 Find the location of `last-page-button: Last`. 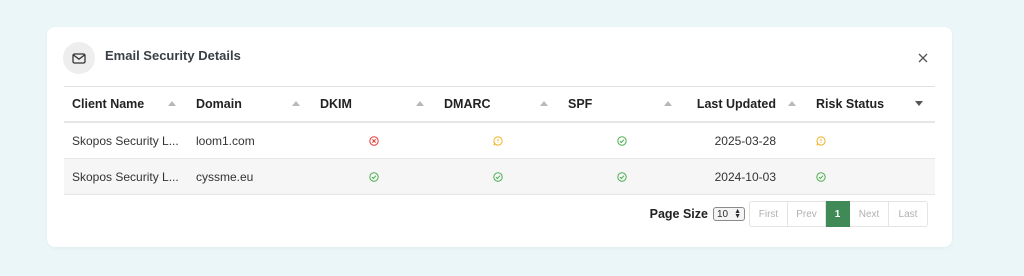

last-page-button: Last is located at coordinates (908, 214).